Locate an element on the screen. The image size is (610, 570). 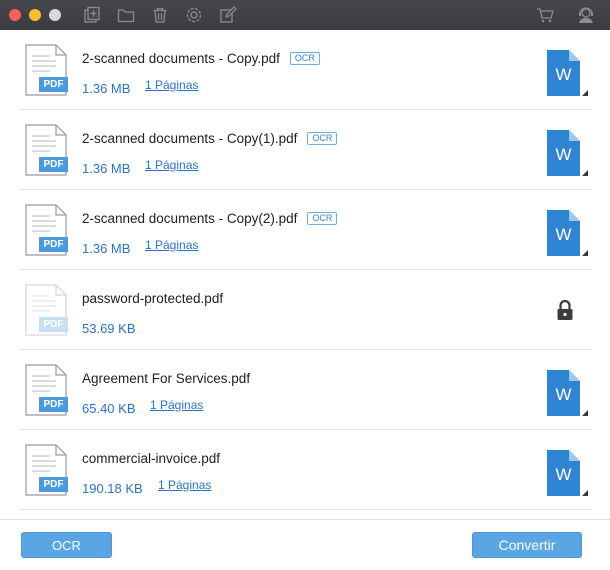
close-window-button is located at coordinates (15, 15).